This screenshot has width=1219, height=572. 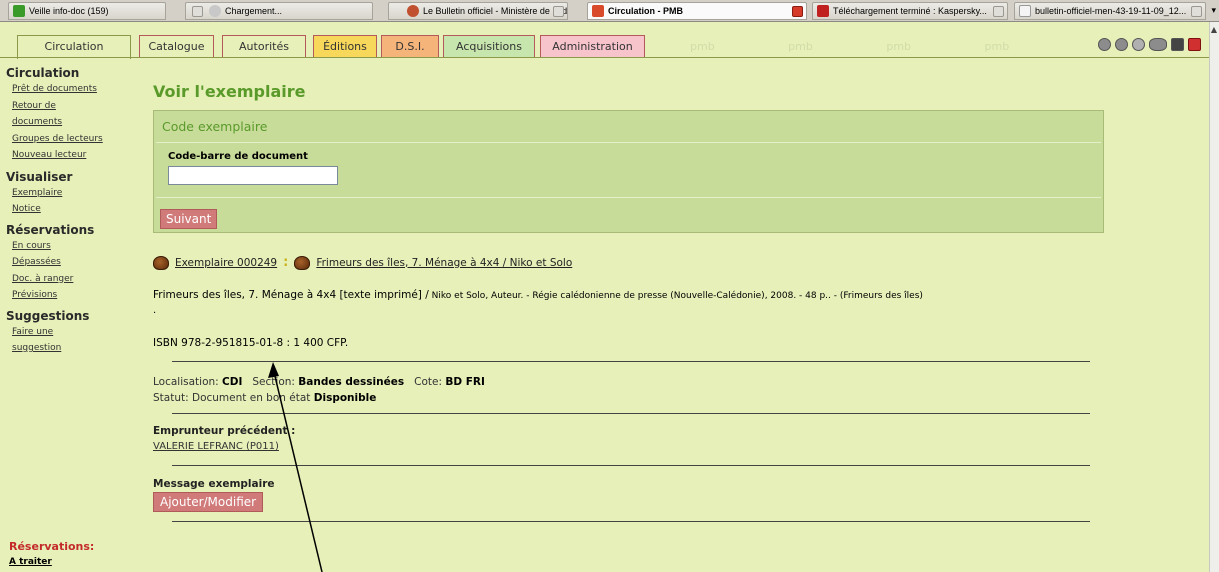 What do you see at coordinates (273, 382) in the screenshot?
I see `section-label: Section:` at bounding box center [273, 382].